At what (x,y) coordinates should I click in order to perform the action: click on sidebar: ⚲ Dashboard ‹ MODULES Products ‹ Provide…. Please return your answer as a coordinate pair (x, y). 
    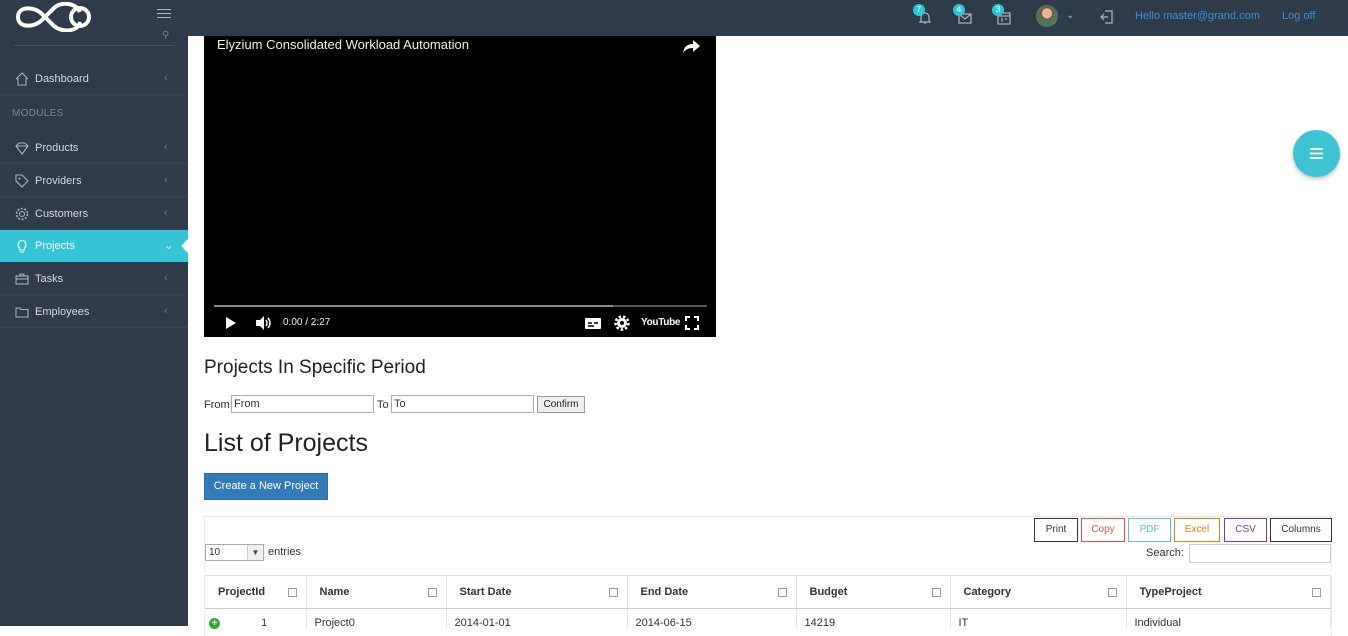
    Looking at the image, I should click on (94, 328).